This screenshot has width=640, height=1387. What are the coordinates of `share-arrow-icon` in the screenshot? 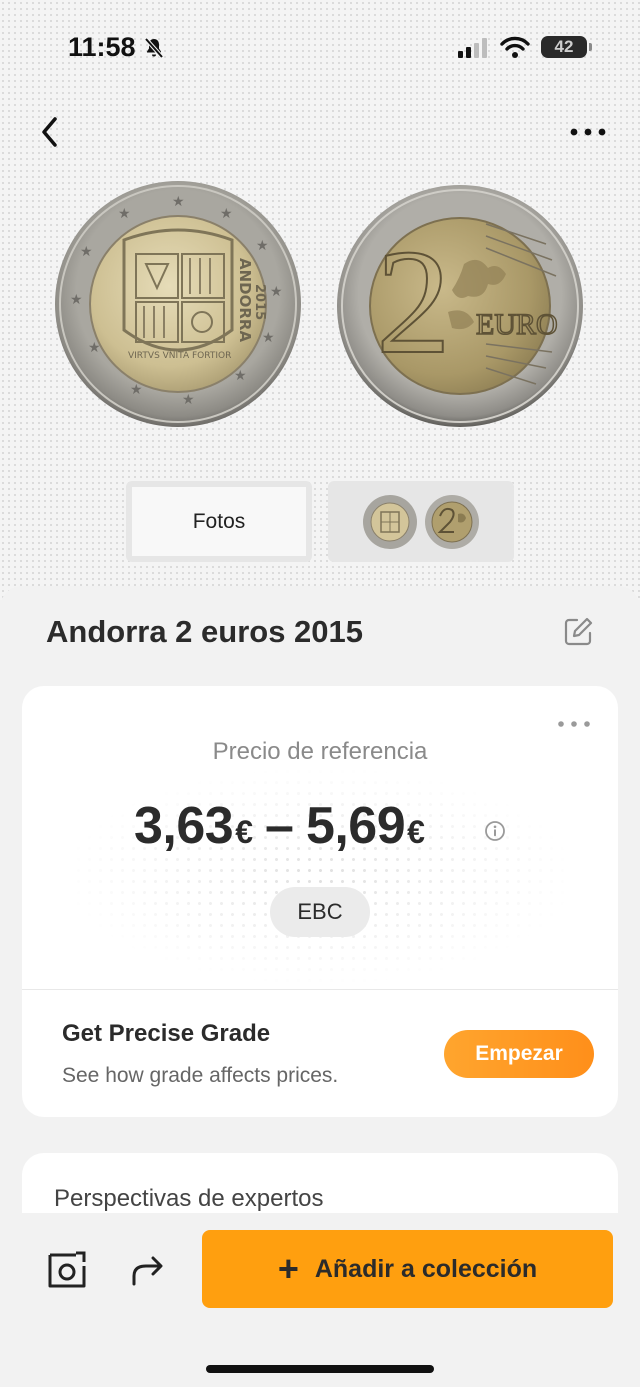 It's located at (147, 1271).